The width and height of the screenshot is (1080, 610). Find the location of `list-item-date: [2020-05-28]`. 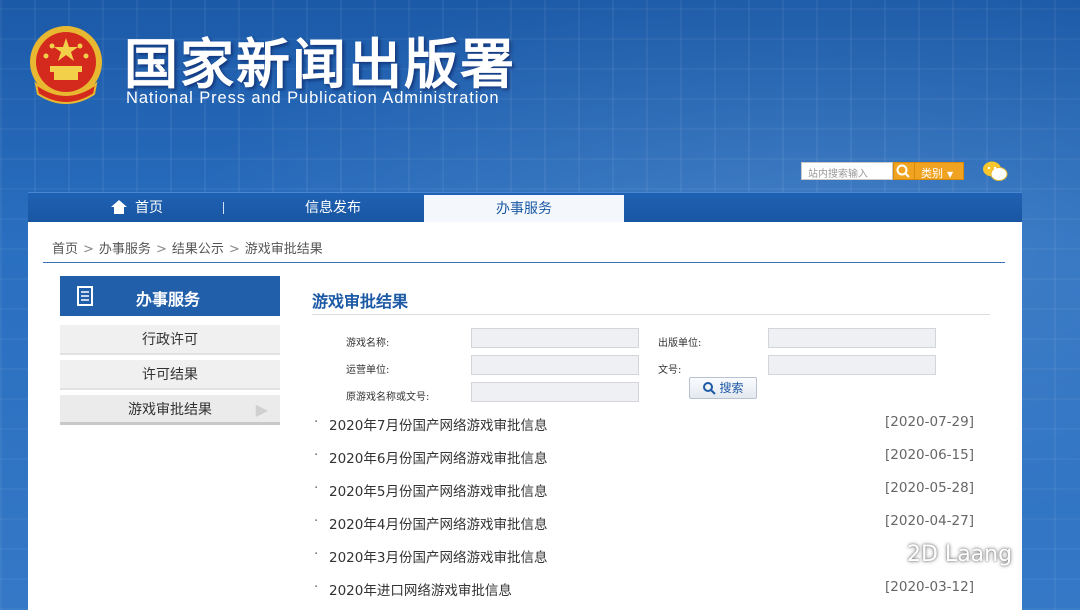

list-item-date: [2020-05-28] is located at coordinates (929, 488).